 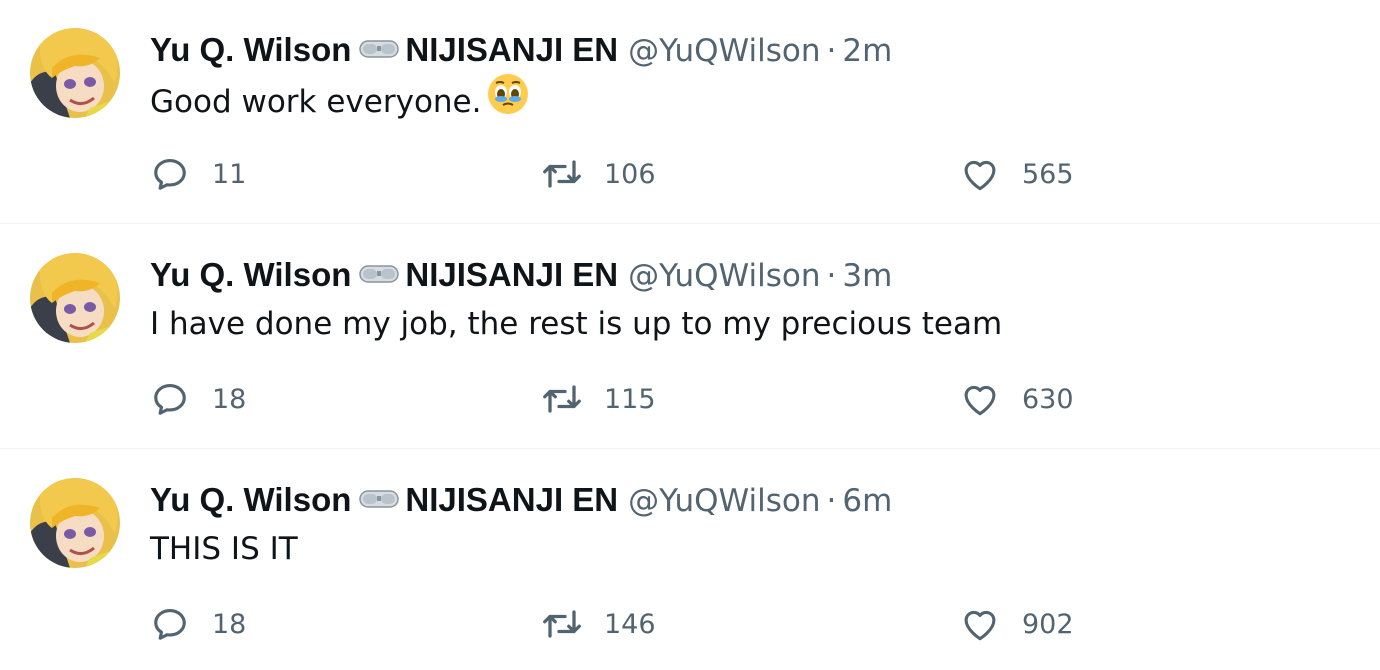 I want to click on like-count: 565, so click(x=1048, y=174).